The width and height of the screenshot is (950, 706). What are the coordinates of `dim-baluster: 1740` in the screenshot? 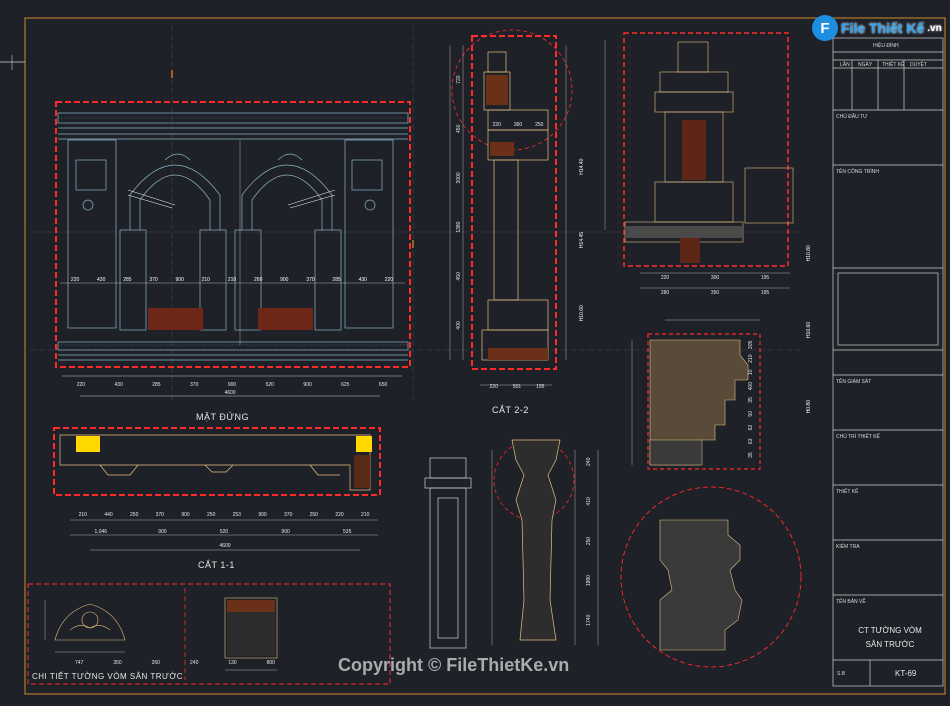 It's located at (589, 619).